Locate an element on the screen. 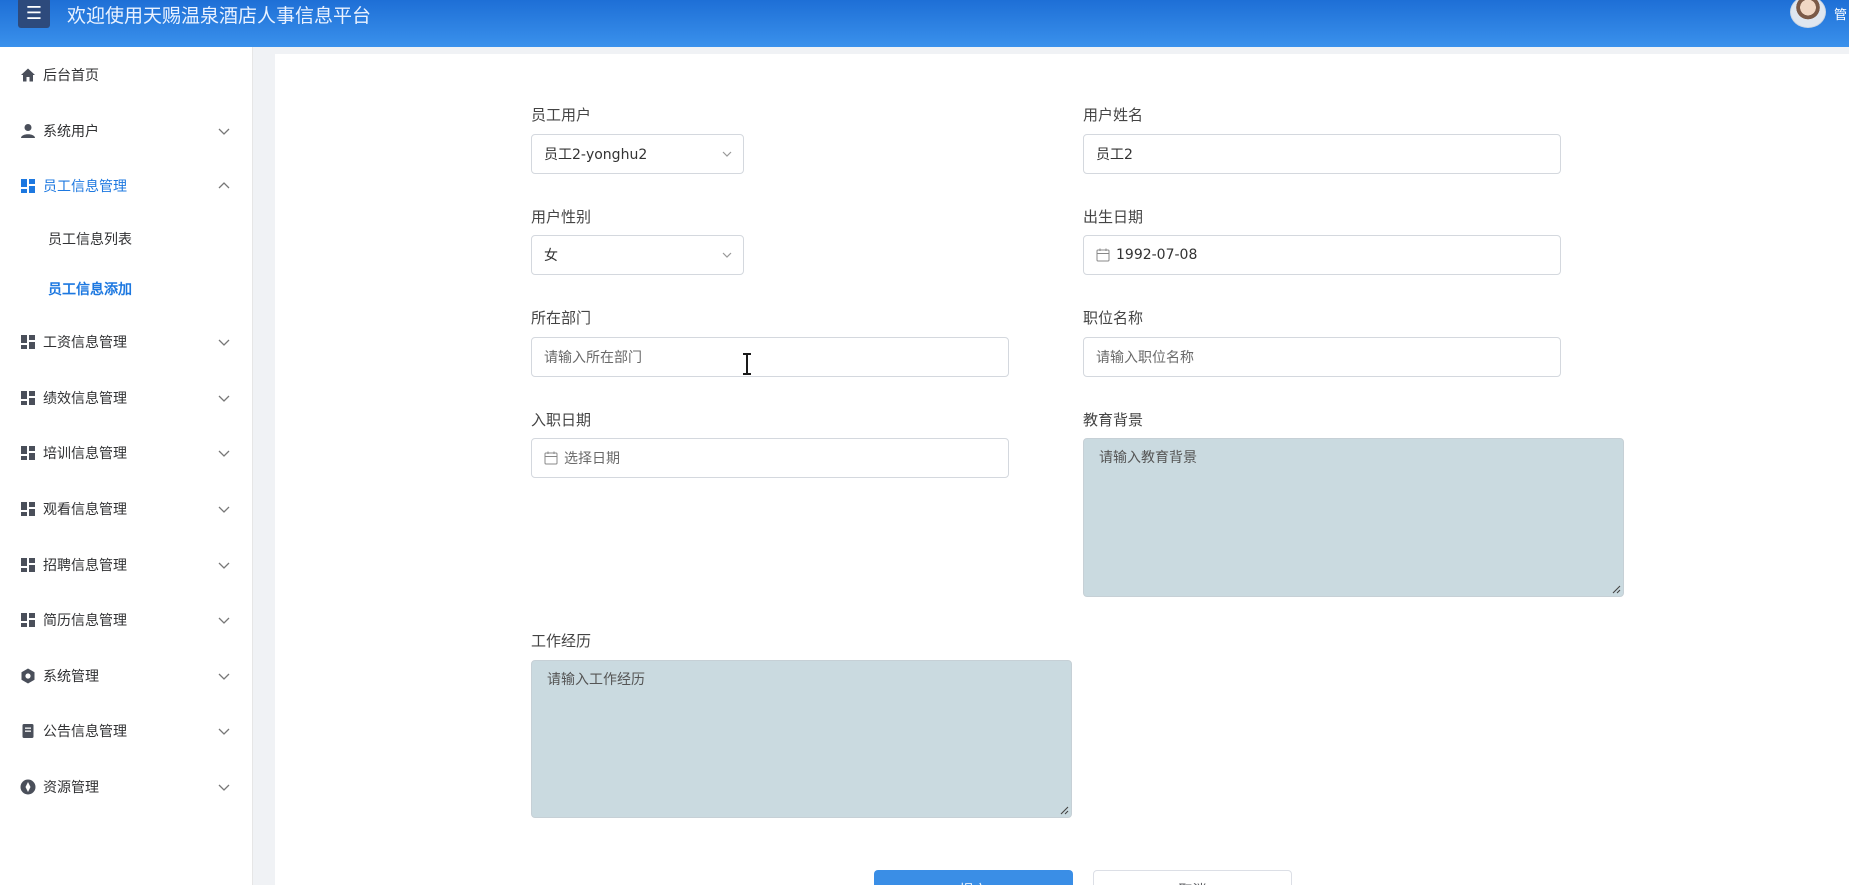  sidebar-subitem-label: 员工信息添加 is located at coordinates (90, 290).